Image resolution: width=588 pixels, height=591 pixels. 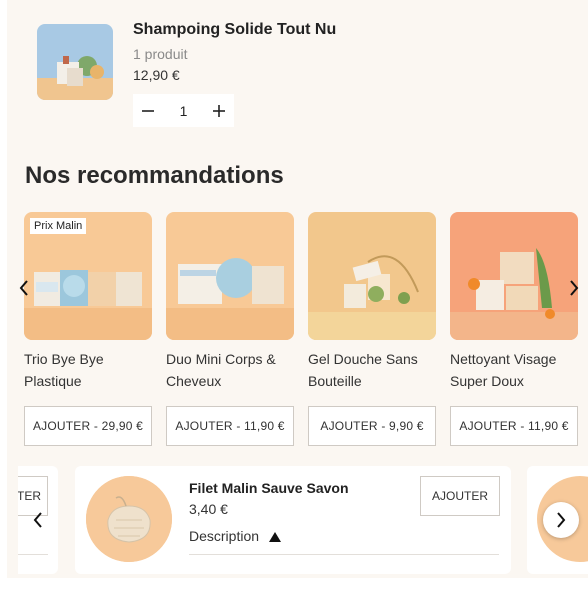 I want to click on decrease-button, so click(x=148, y=110).